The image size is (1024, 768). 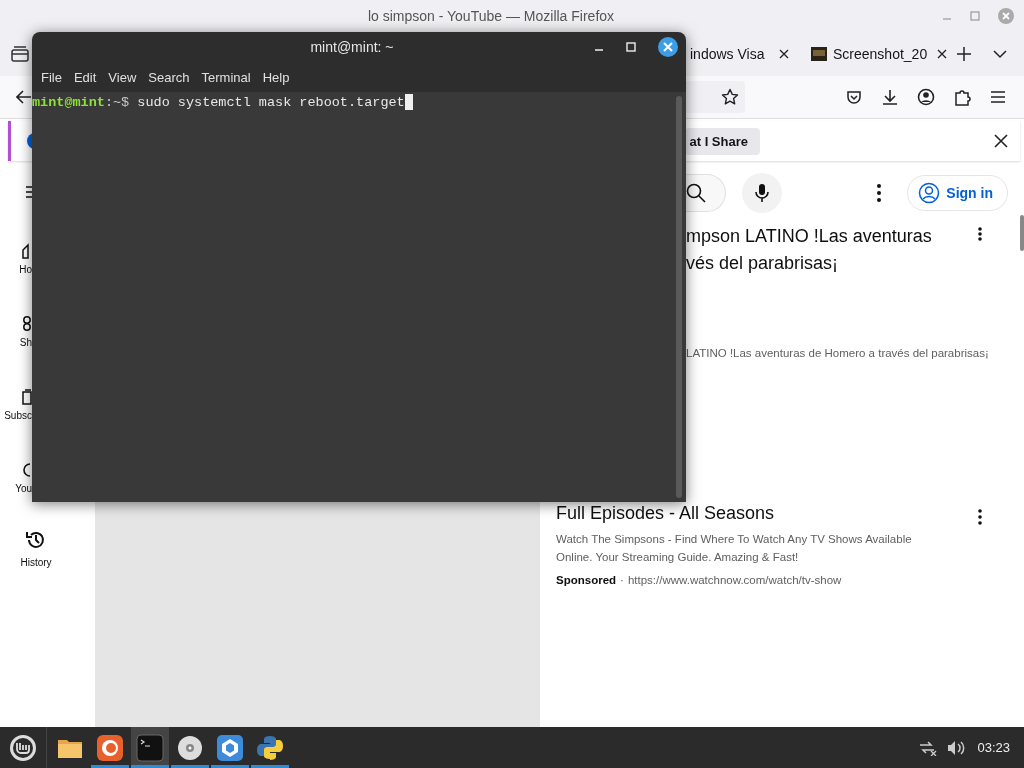 What do you see at coordinates (586, 580) in the screenshot?
I see `sponsored-label: Sponsored` at bounding box center [586, 580].